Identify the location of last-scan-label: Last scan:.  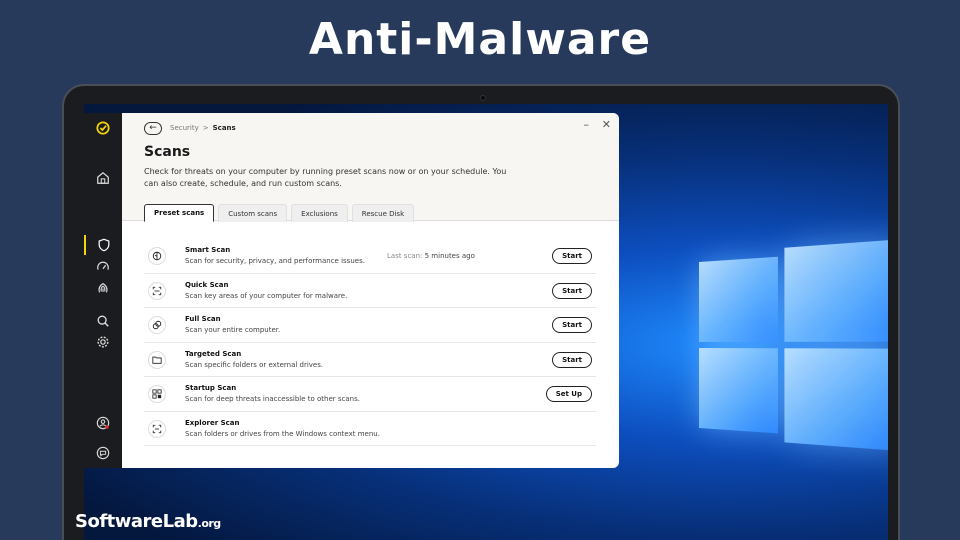
(405, 256).